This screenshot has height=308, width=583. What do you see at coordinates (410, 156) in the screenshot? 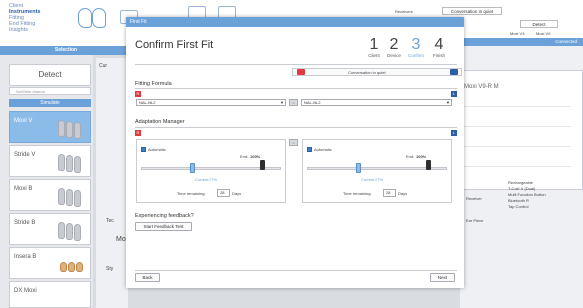
I see `end-right-label: End:` at bounding box center [410, 156].